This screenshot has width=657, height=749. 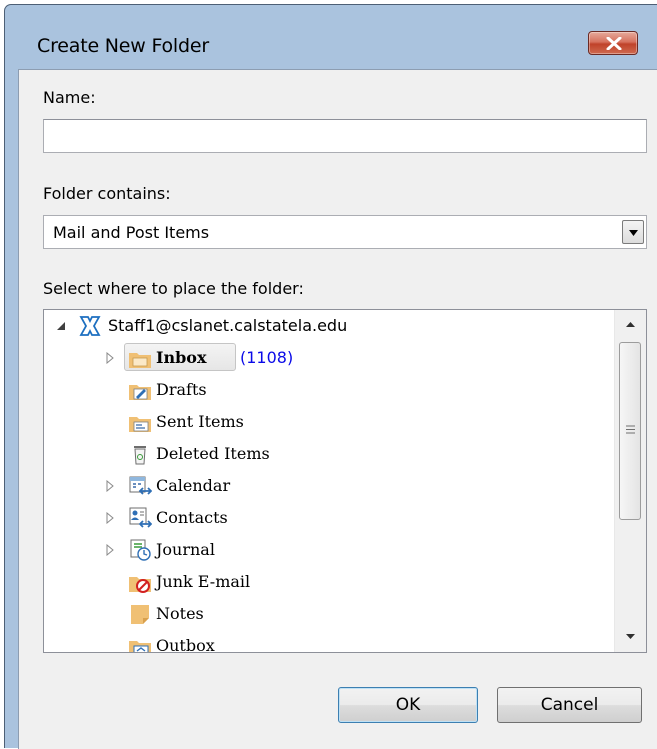 I want to click on tree-item-deleted-items: Deleted Items, so click(x=329, y=454).